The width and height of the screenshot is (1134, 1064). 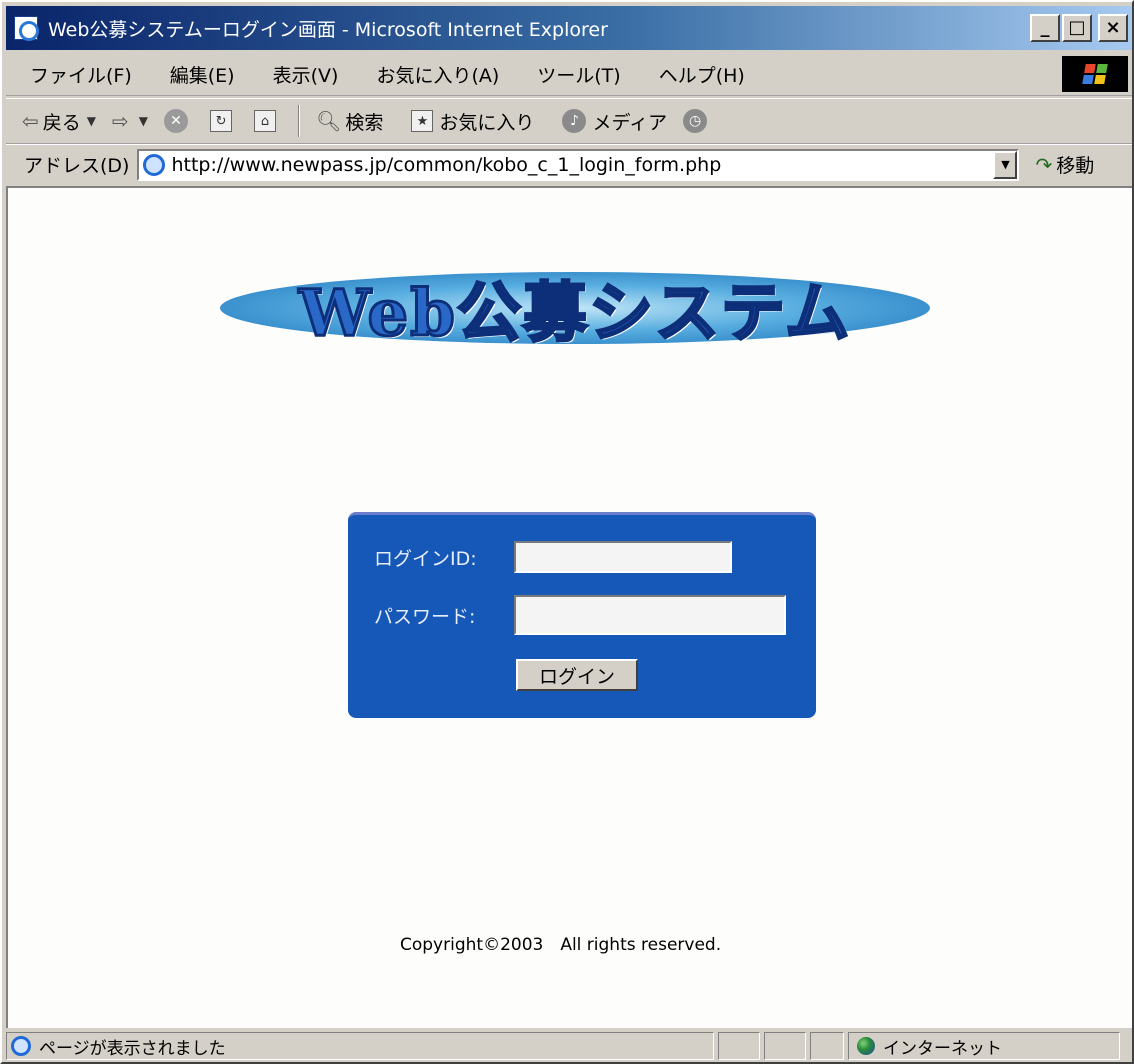 I want to click on address-label: アドレス(D), so click(x=77, y=166).